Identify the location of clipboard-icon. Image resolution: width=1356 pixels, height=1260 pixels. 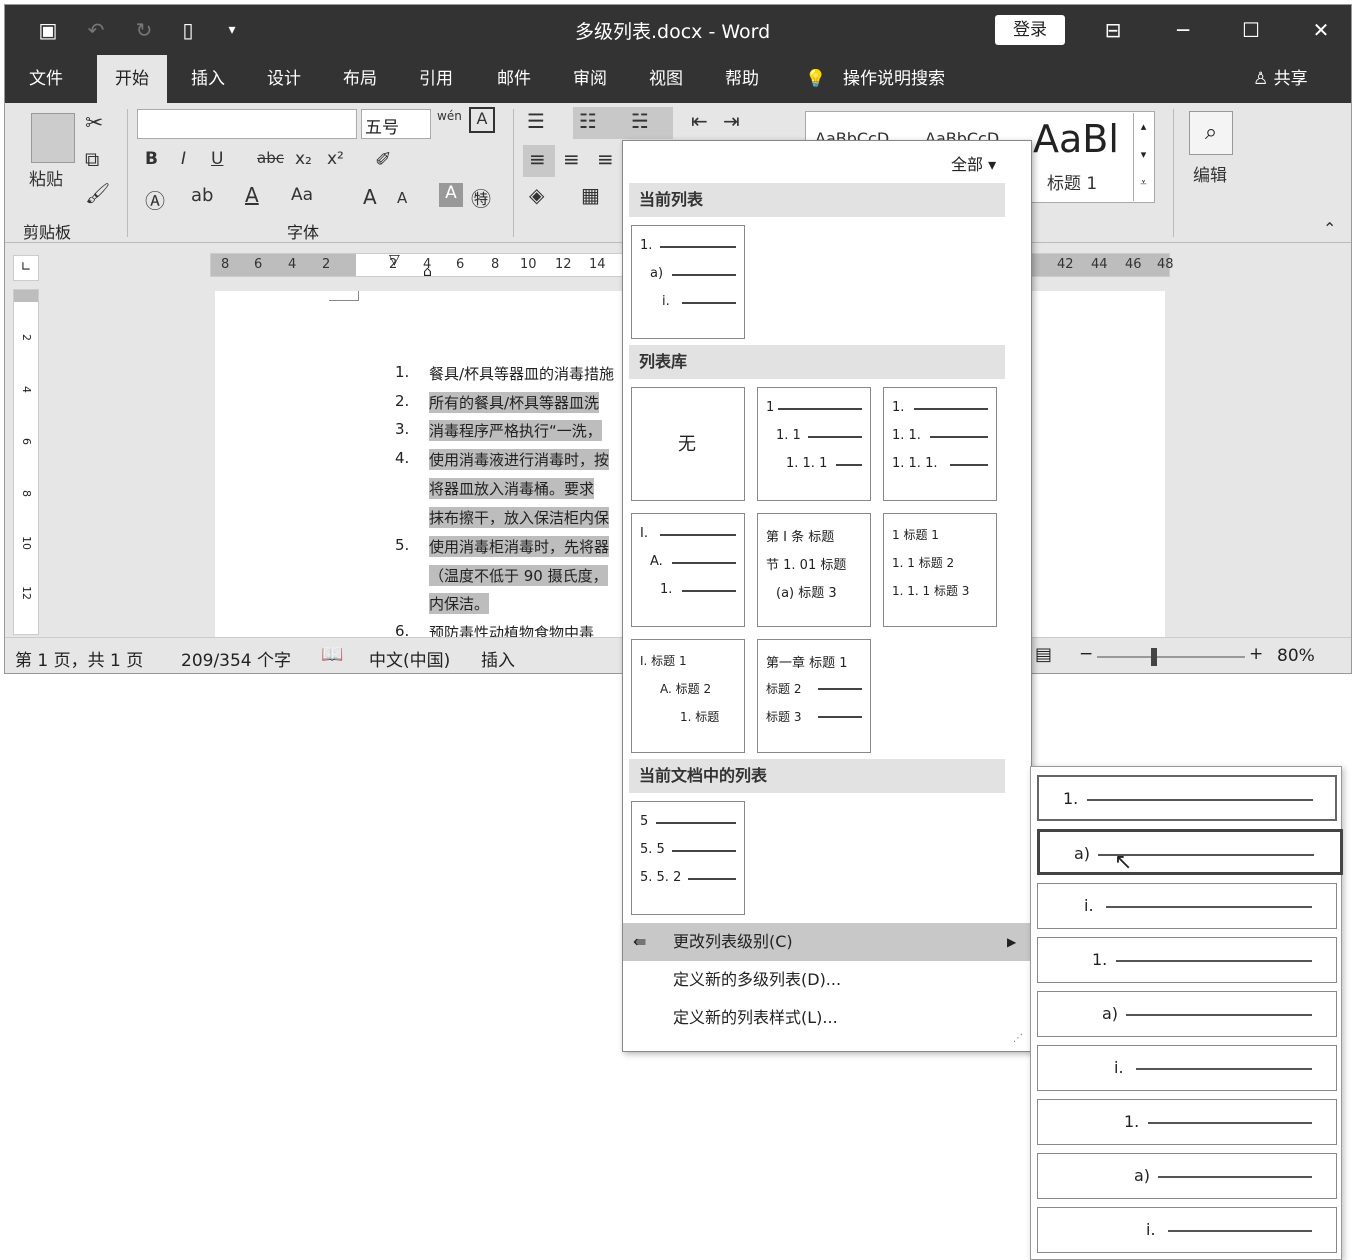
(53, 138).